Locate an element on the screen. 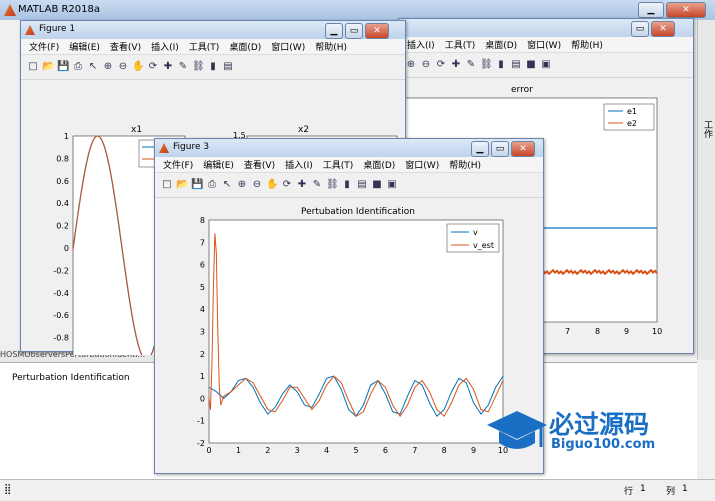 The image size is (715, 501). close-button: ✕ is located at coordinates (686, 10).